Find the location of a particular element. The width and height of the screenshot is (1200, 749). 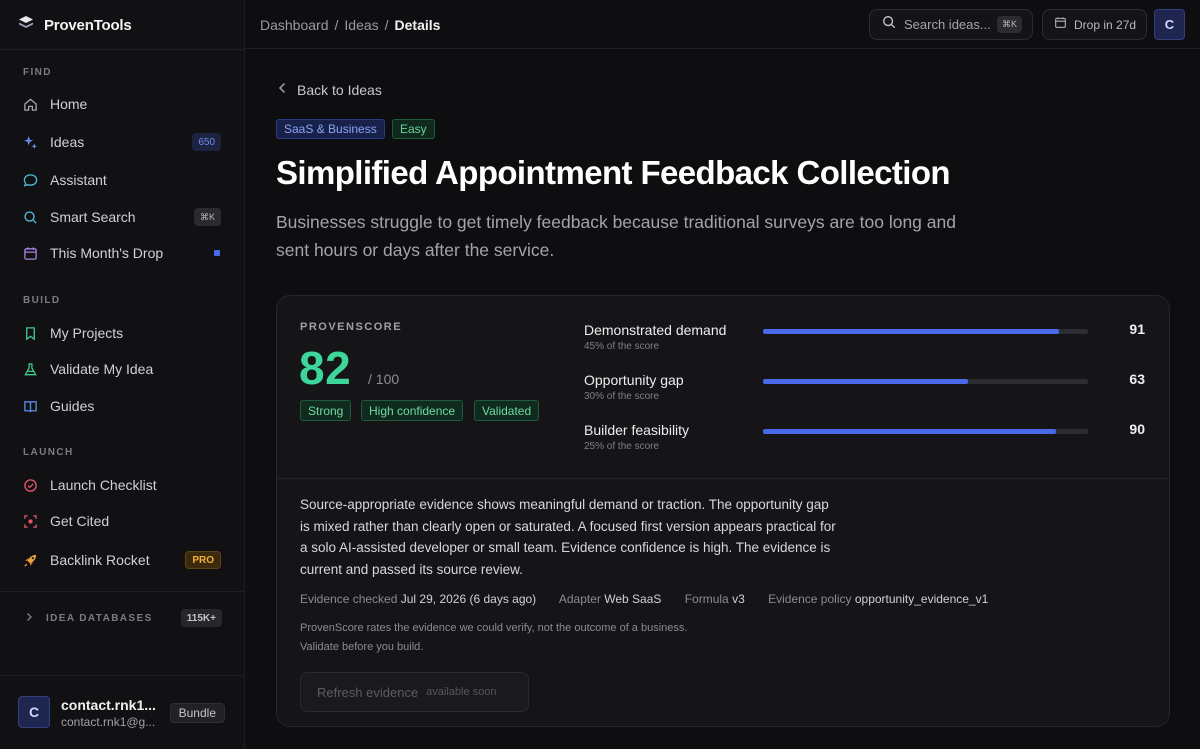

refresh-evidence-label: Refresh evidence is located at coordinates (368, 692).